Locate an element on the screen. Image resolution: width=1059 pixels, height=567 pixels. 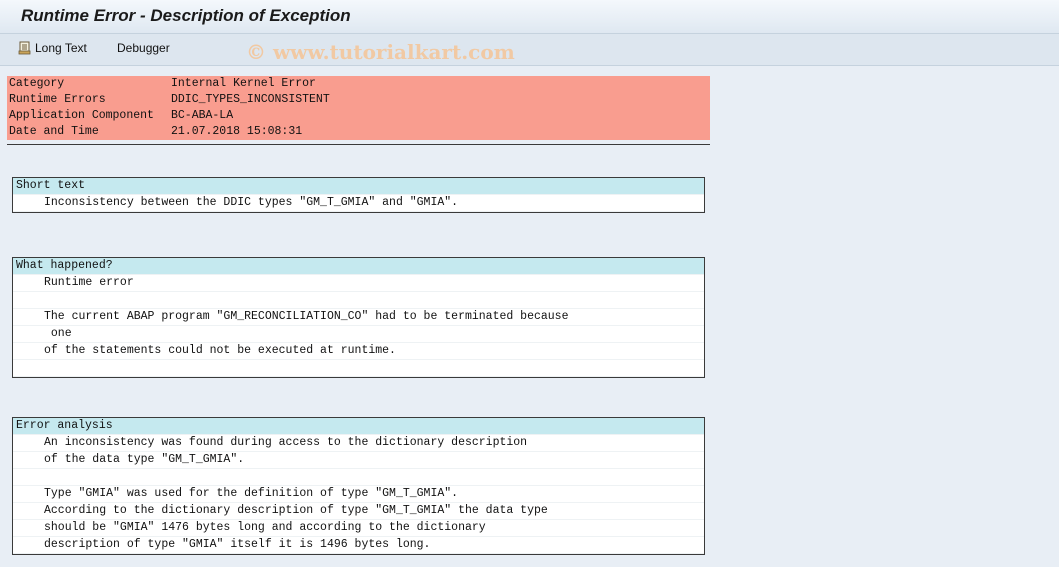
text-line: of the data type "GM_T_GMIA". is located at coordinates (358, 460).